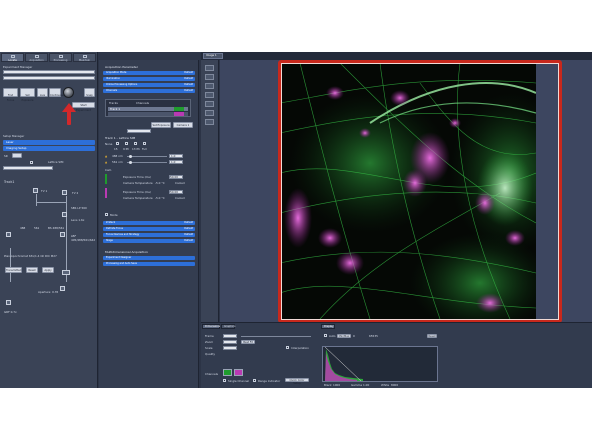 This screenshot has width=592, height=444. What do you see at coordinates (224, 380) in the screenshot?
I see `single-channel-checkbox` at bounding box center [224, 380].